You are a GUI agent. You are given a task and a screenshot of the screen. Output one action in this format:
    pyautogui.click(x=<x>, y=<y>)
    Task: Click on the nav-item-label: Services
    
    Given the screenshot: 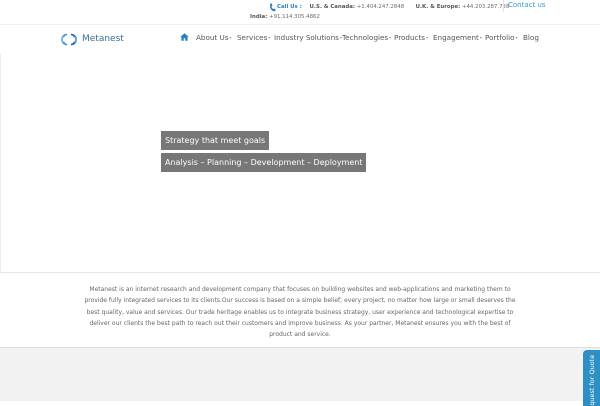 What is the action you would take?
    pyautogui.click(x=252, y=37)
    